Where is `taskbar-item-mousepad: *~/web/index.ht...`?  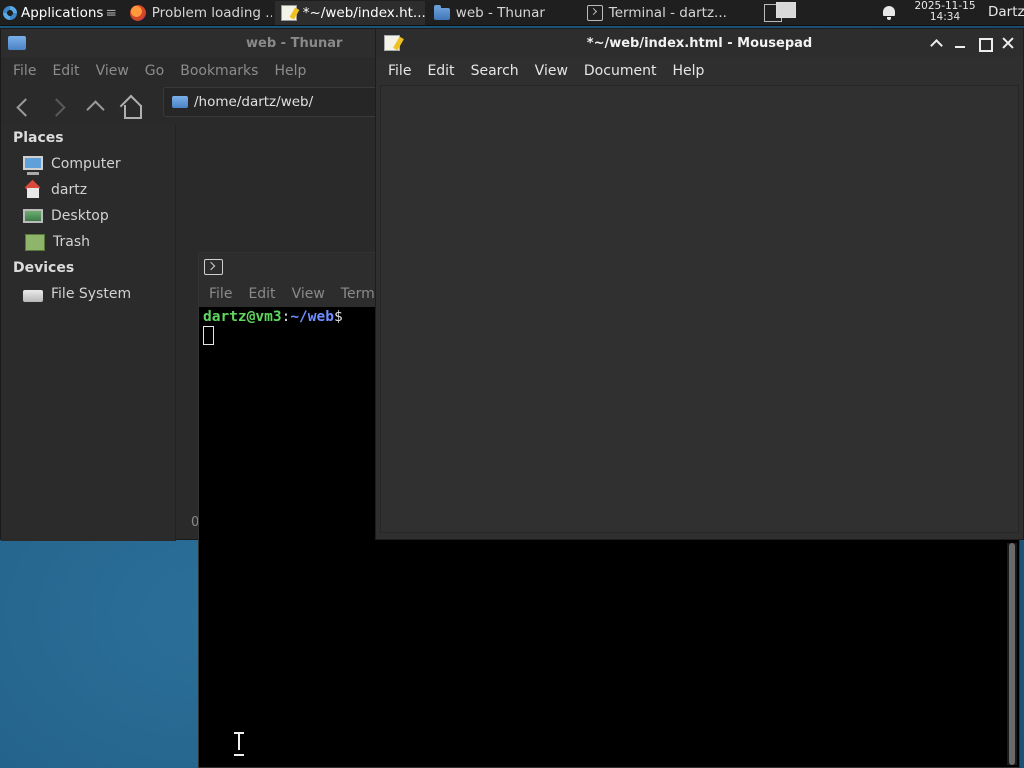
taskbar-item-mousepad: *~/web/index.ht... is located at coordinates (349, 12).